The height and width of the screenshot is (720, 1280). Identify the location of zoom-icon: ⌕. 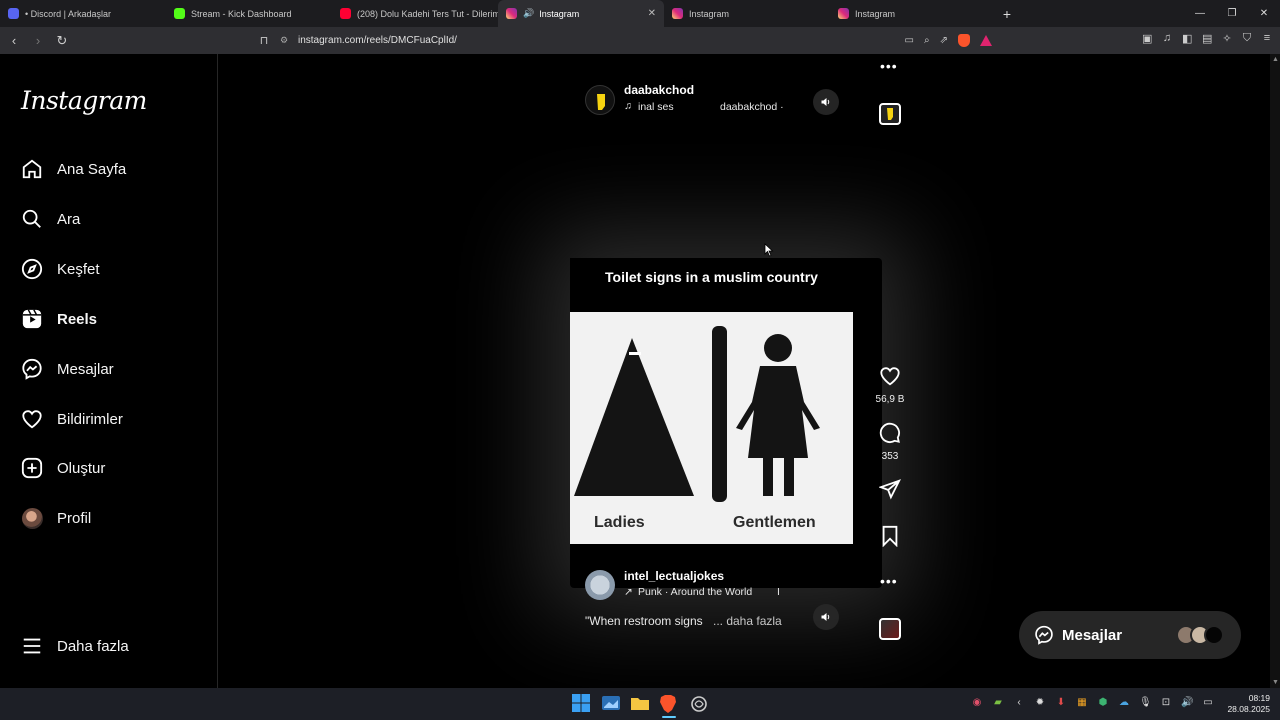
(927, 40).